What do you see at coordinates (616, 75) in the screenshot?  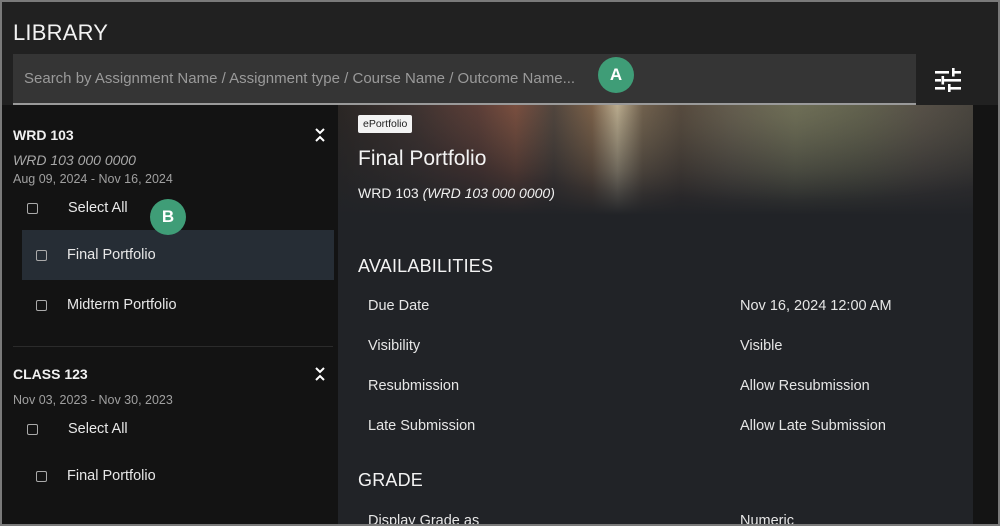 I see `annotation-marker-a: A` at bounding box center [616, 75].